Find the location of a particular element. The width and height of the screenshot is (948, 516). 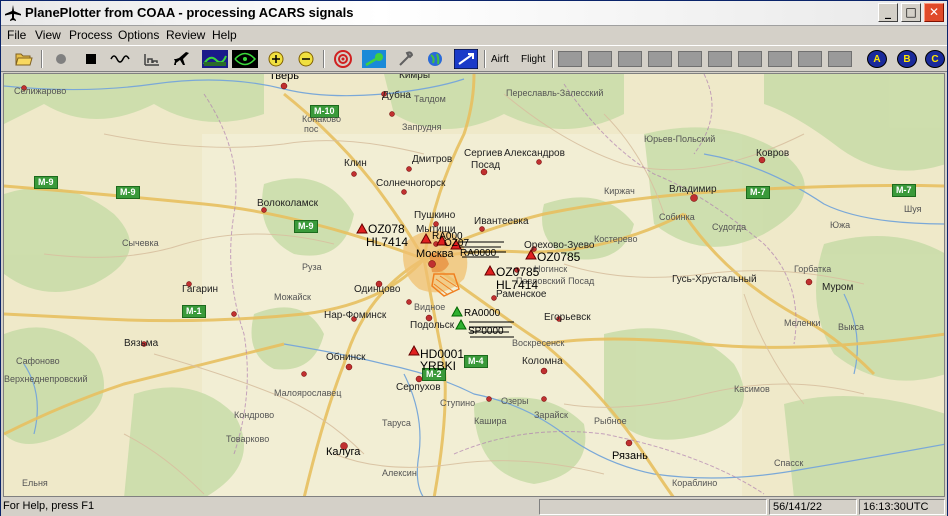

zoom-out-icon is located at coordinates (306, 59).